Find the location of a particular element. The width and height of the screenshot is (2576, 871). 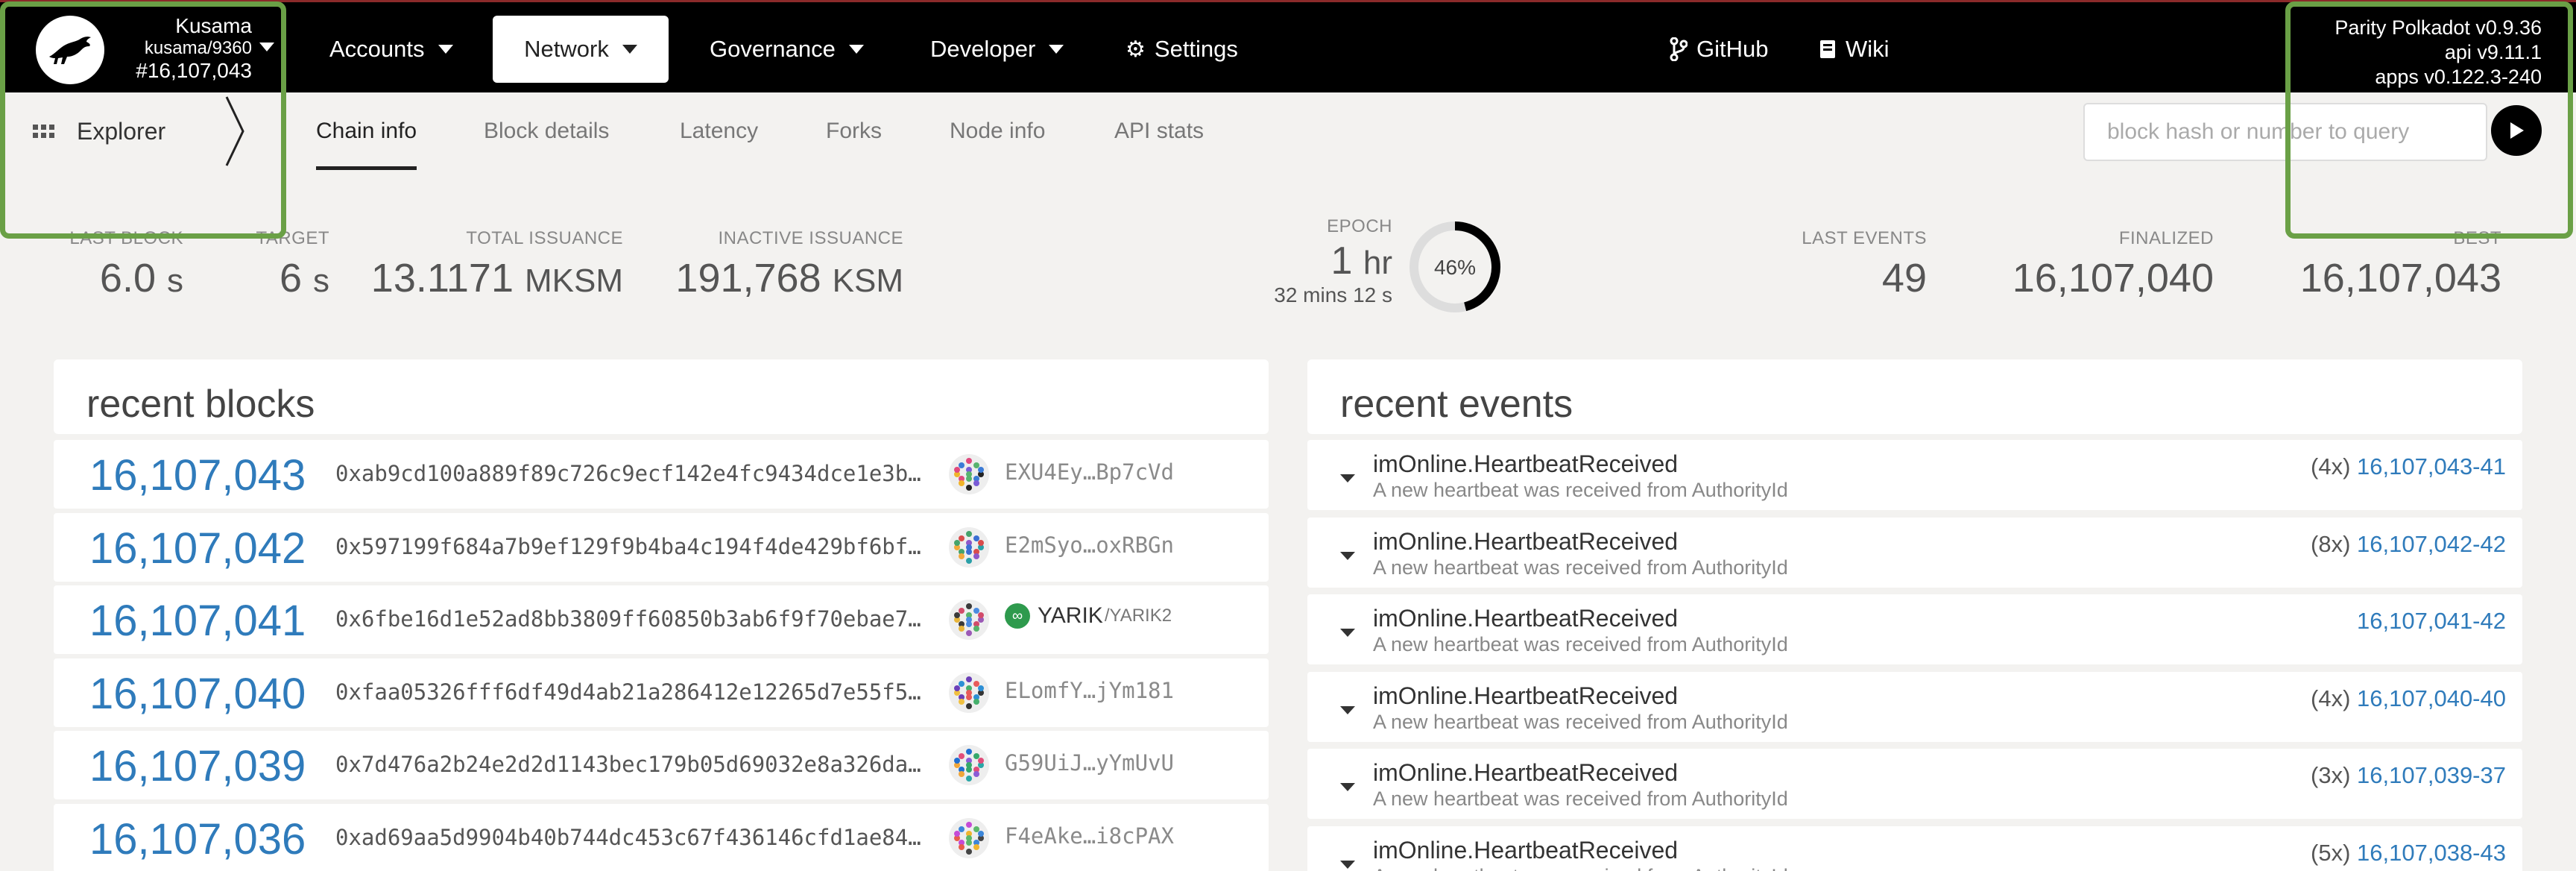

event-count: (8x) is located at coordinates (2334, 543).